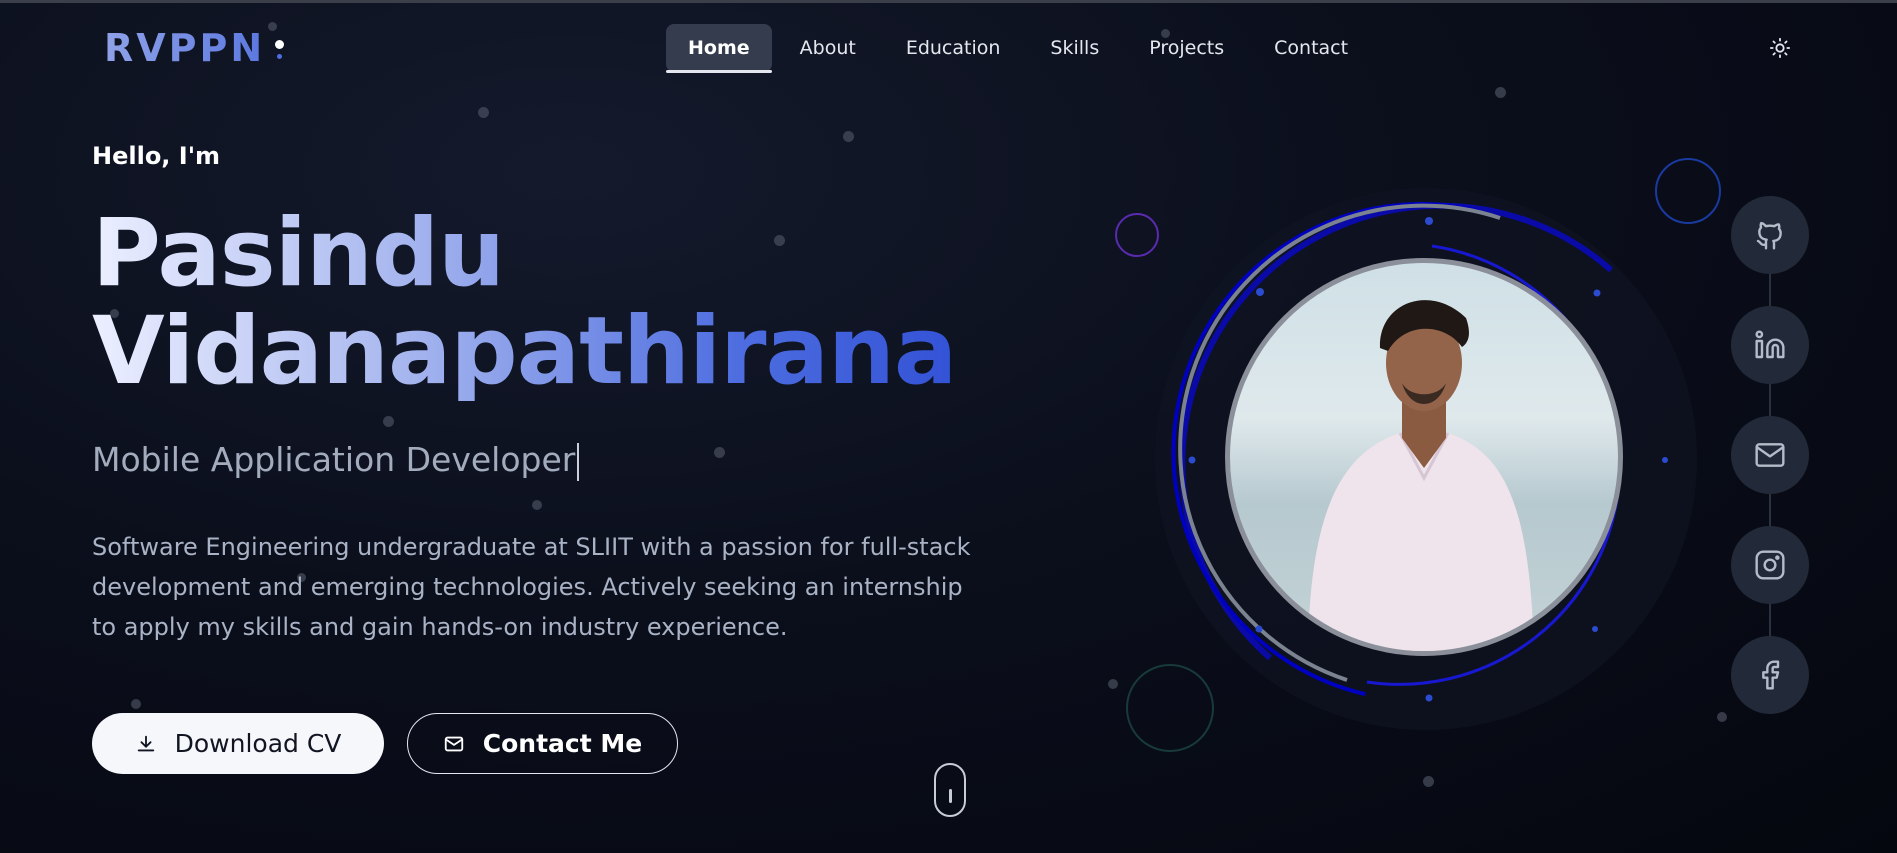 The width and height of the screenshot is (1897, 853). I want to click on contact-me-button: Contact Me, so click(542, 743).